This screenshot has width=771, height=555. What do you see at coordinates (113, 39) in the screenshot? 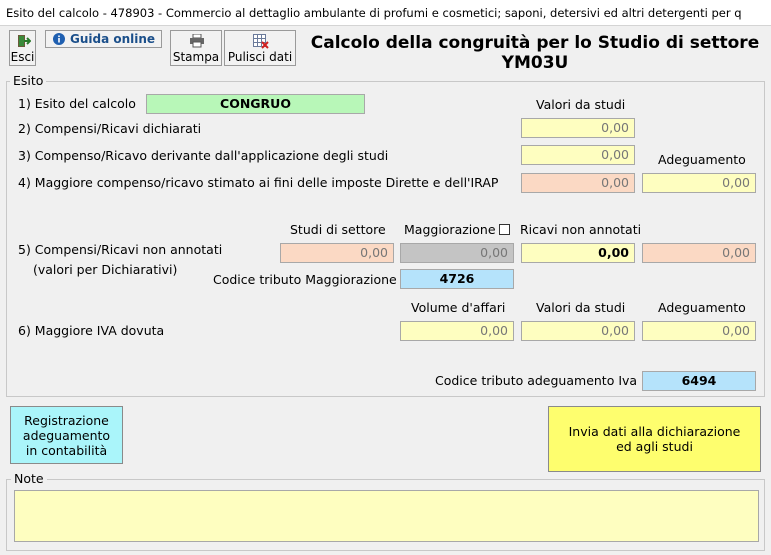
I see `guida-label: Guida online` at bounding box center [113, 39].